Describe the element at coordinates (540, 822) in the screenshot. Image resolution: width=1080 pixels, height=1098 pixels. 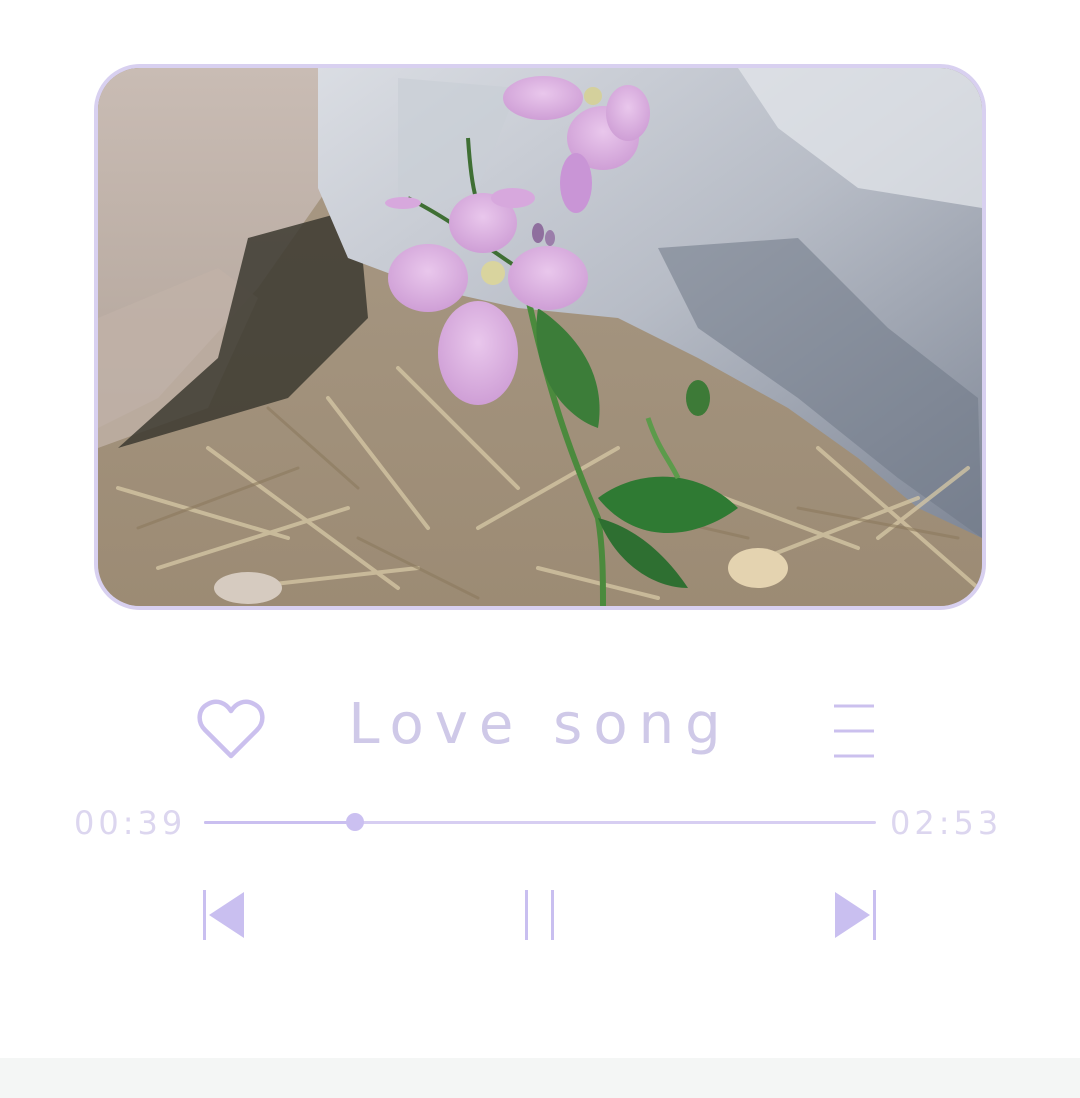
I see `progress-bar` at that location.